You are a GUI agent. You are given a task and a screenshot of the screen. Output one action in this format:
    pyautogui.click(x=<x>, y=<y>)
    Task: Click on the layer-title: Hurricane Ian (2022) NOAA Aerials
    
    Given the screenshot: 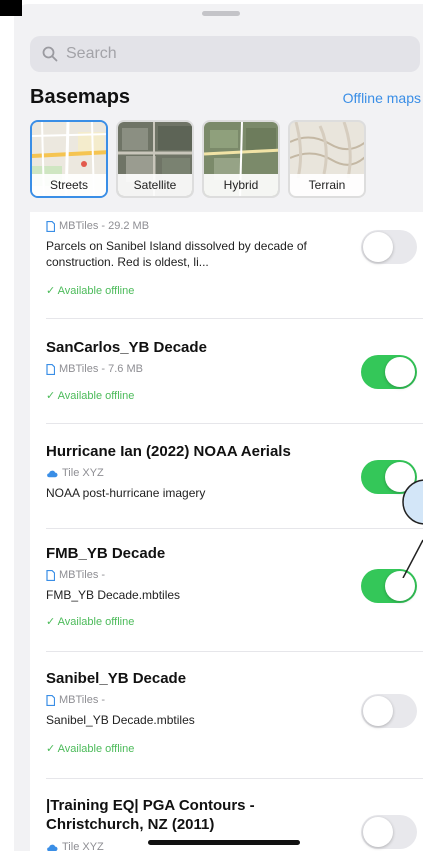 What is the action you would take?
    pyautogui.click(x=168, y=451)
    